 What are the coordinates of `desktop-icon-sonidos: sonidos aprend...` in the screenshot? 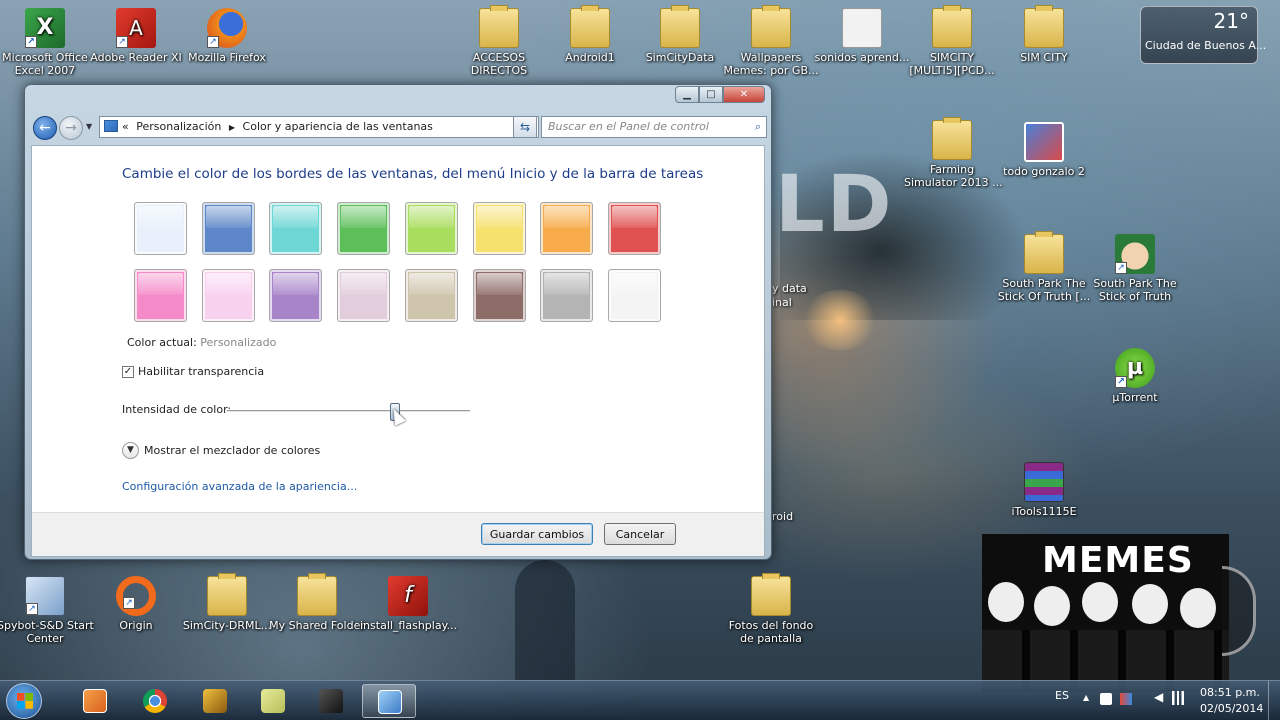 It's located at (862, 36).